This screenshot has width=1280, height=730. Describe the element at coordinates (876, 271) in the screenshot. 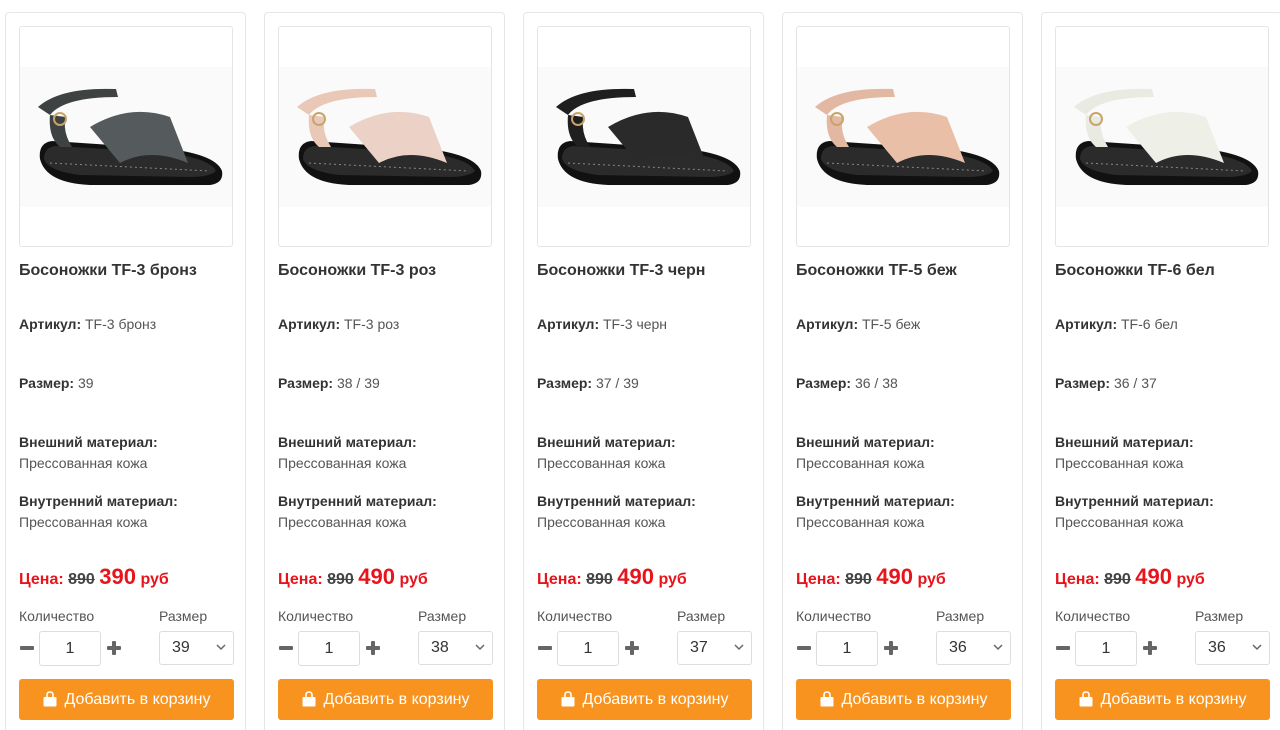

I see `product-title: Босоножки TF-5 беж` at that location.